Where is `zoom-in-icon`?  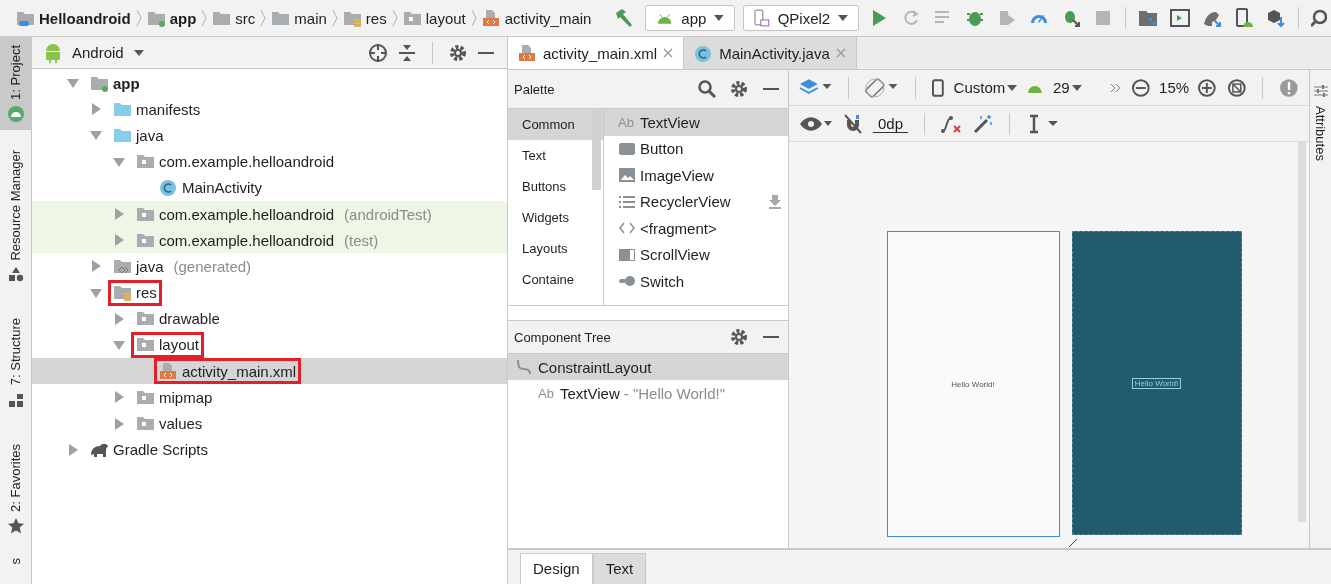
zoom-in-icon is located at coordinates (1207, 87).